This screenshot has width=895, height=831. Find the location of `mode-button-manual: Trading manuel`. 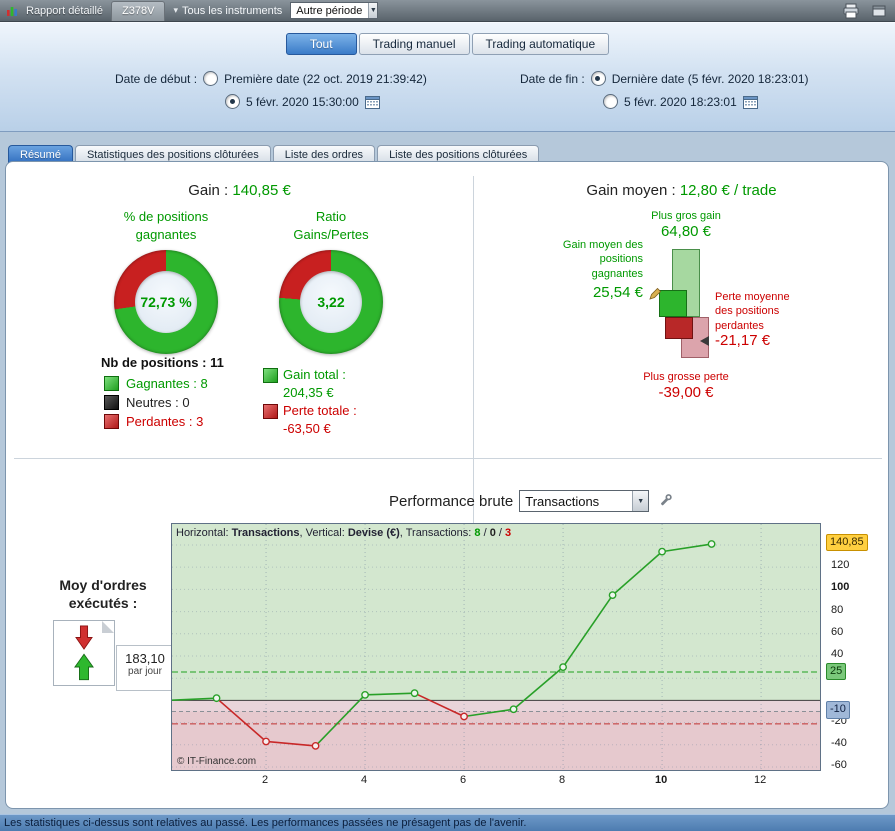

mode-button-manual: Trading manuel is located at coordinates (414, 44).